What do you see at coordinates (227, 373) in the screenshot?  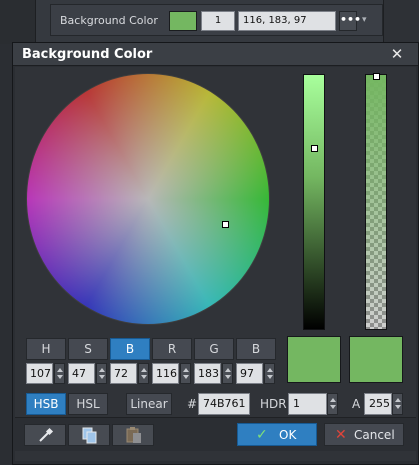 I see `green-stepper` at bounding box center [227, 373].